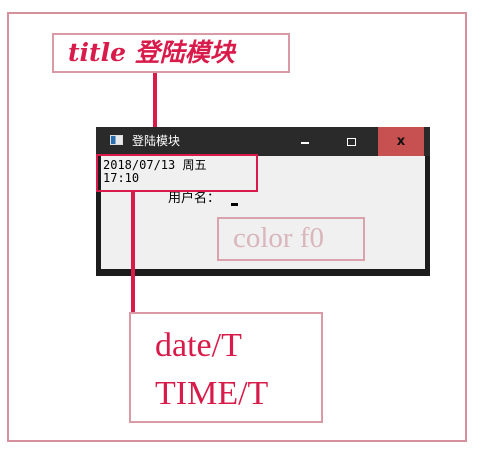 Image resolution: width=481 pixels, height=455 pixels. I want to click on datetime-highlight, so click(177, 173).